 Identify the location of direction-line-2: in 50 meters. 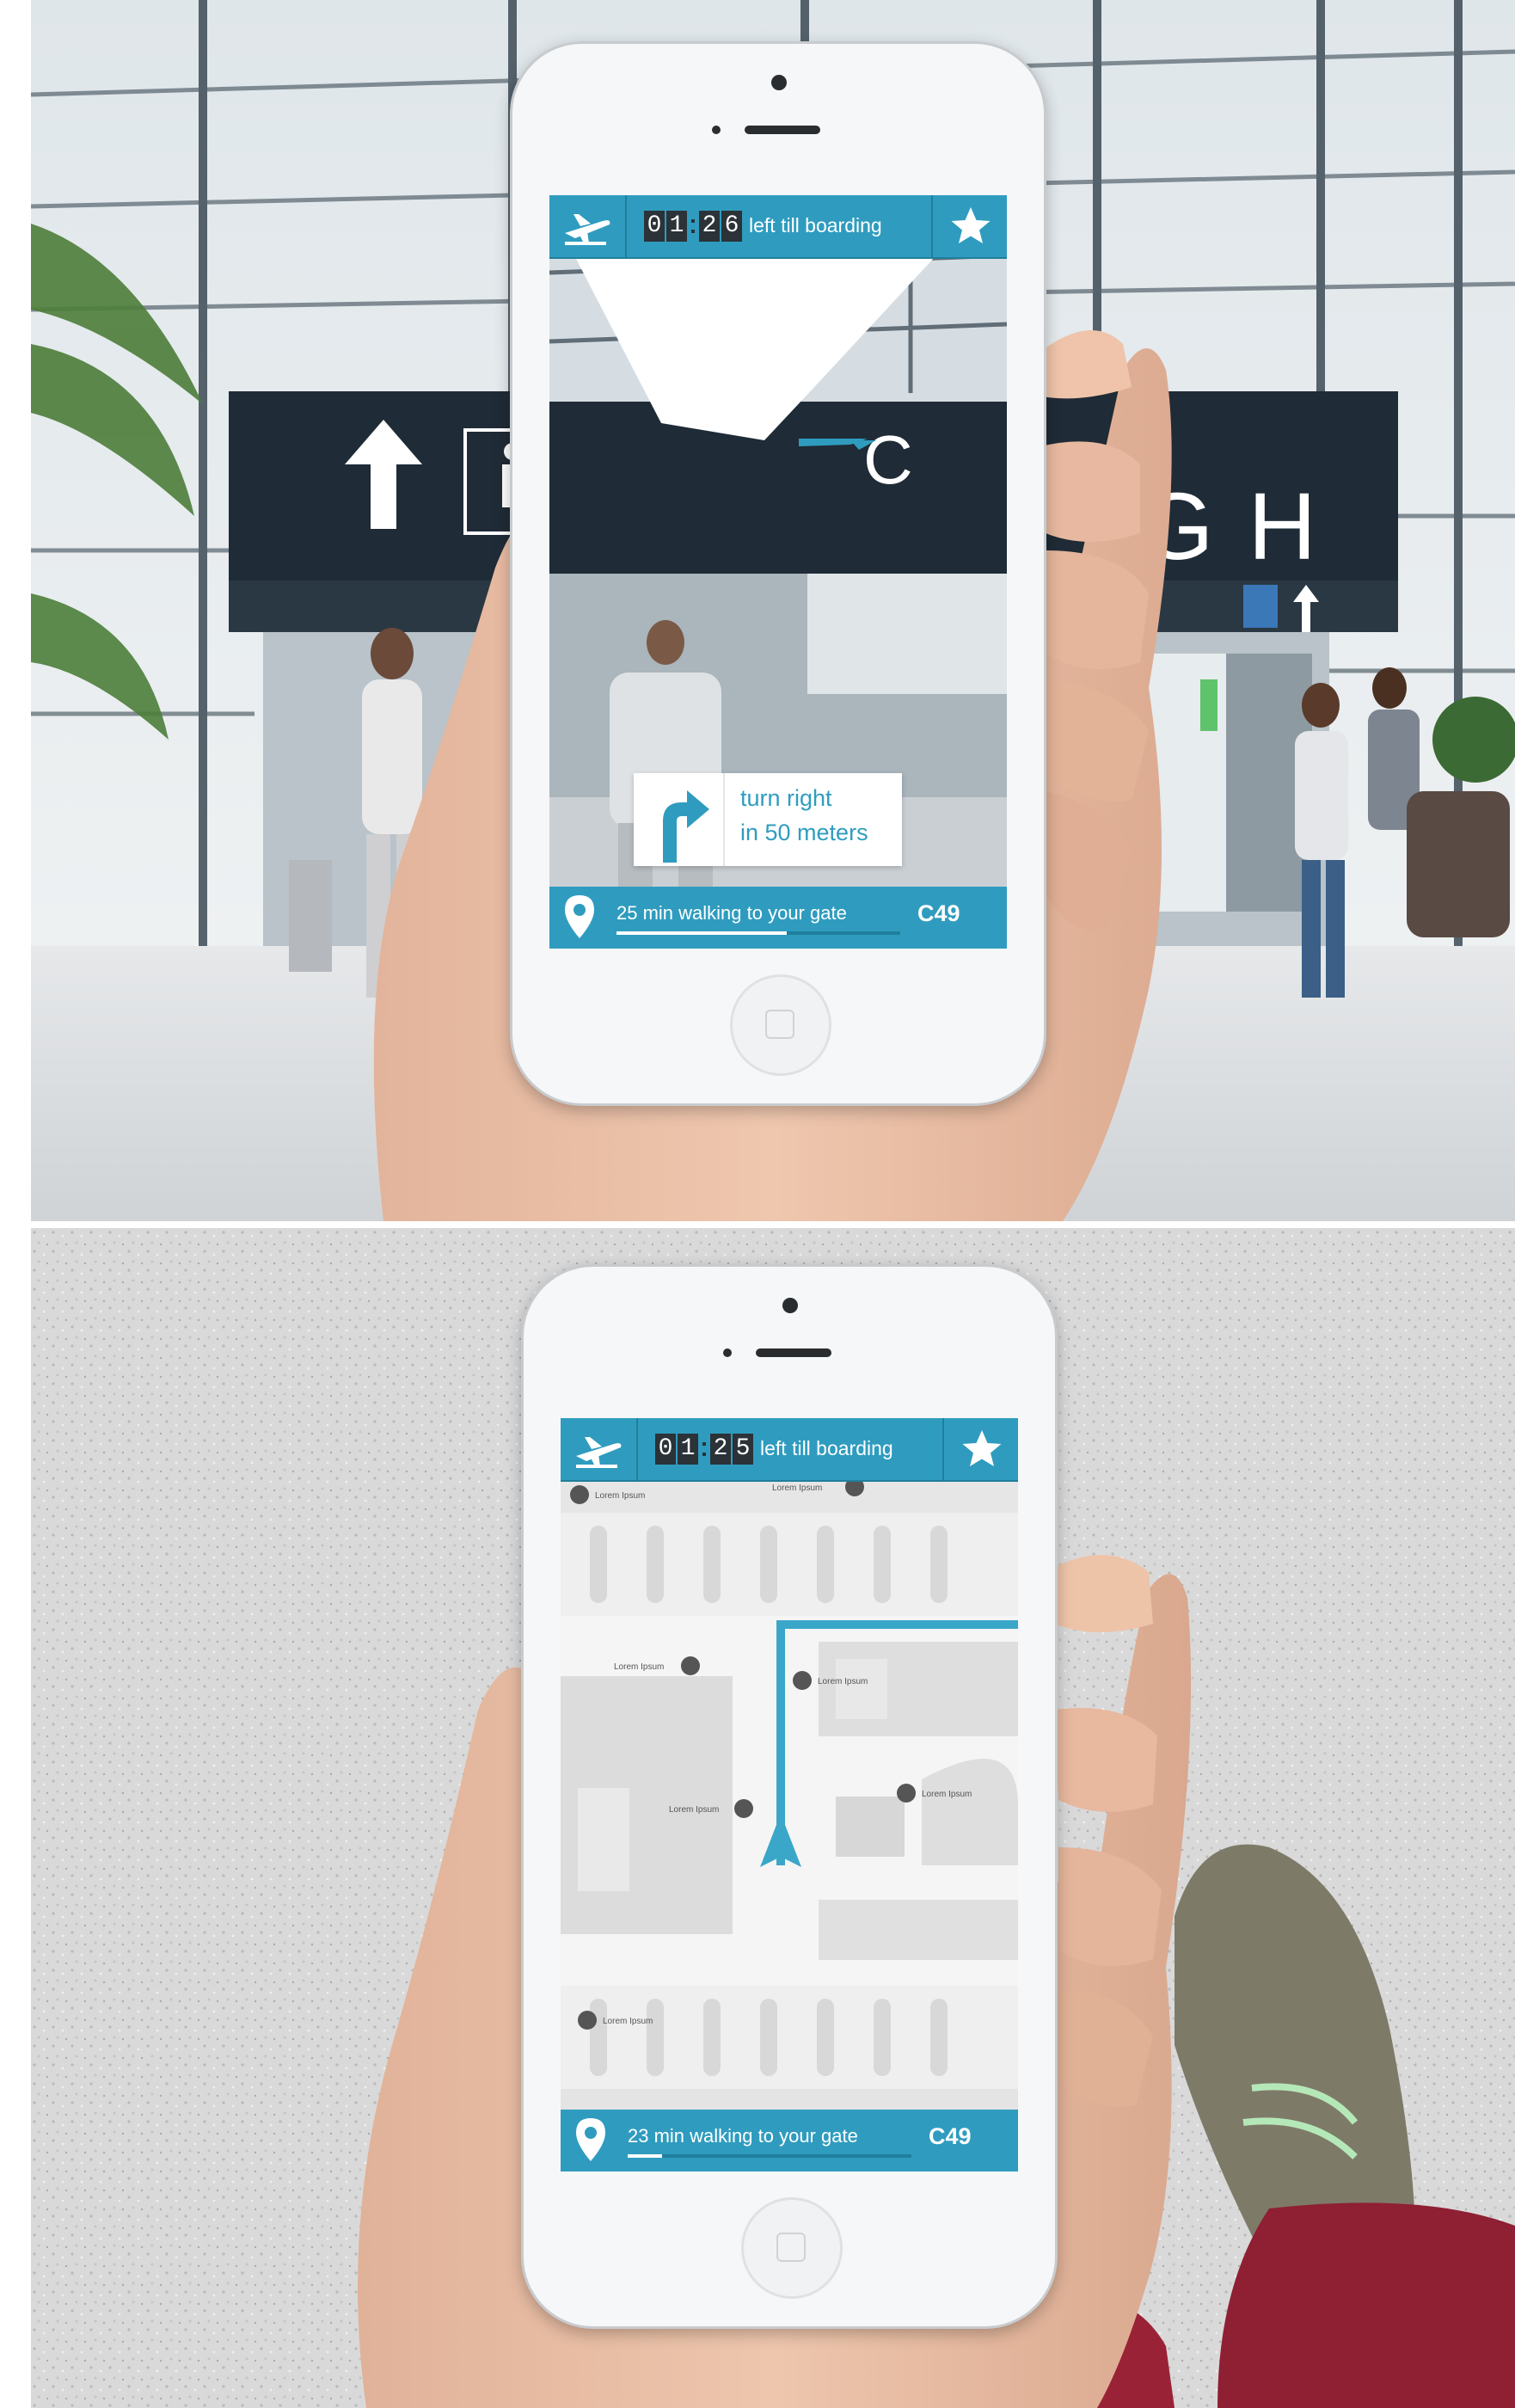
(804, 833).